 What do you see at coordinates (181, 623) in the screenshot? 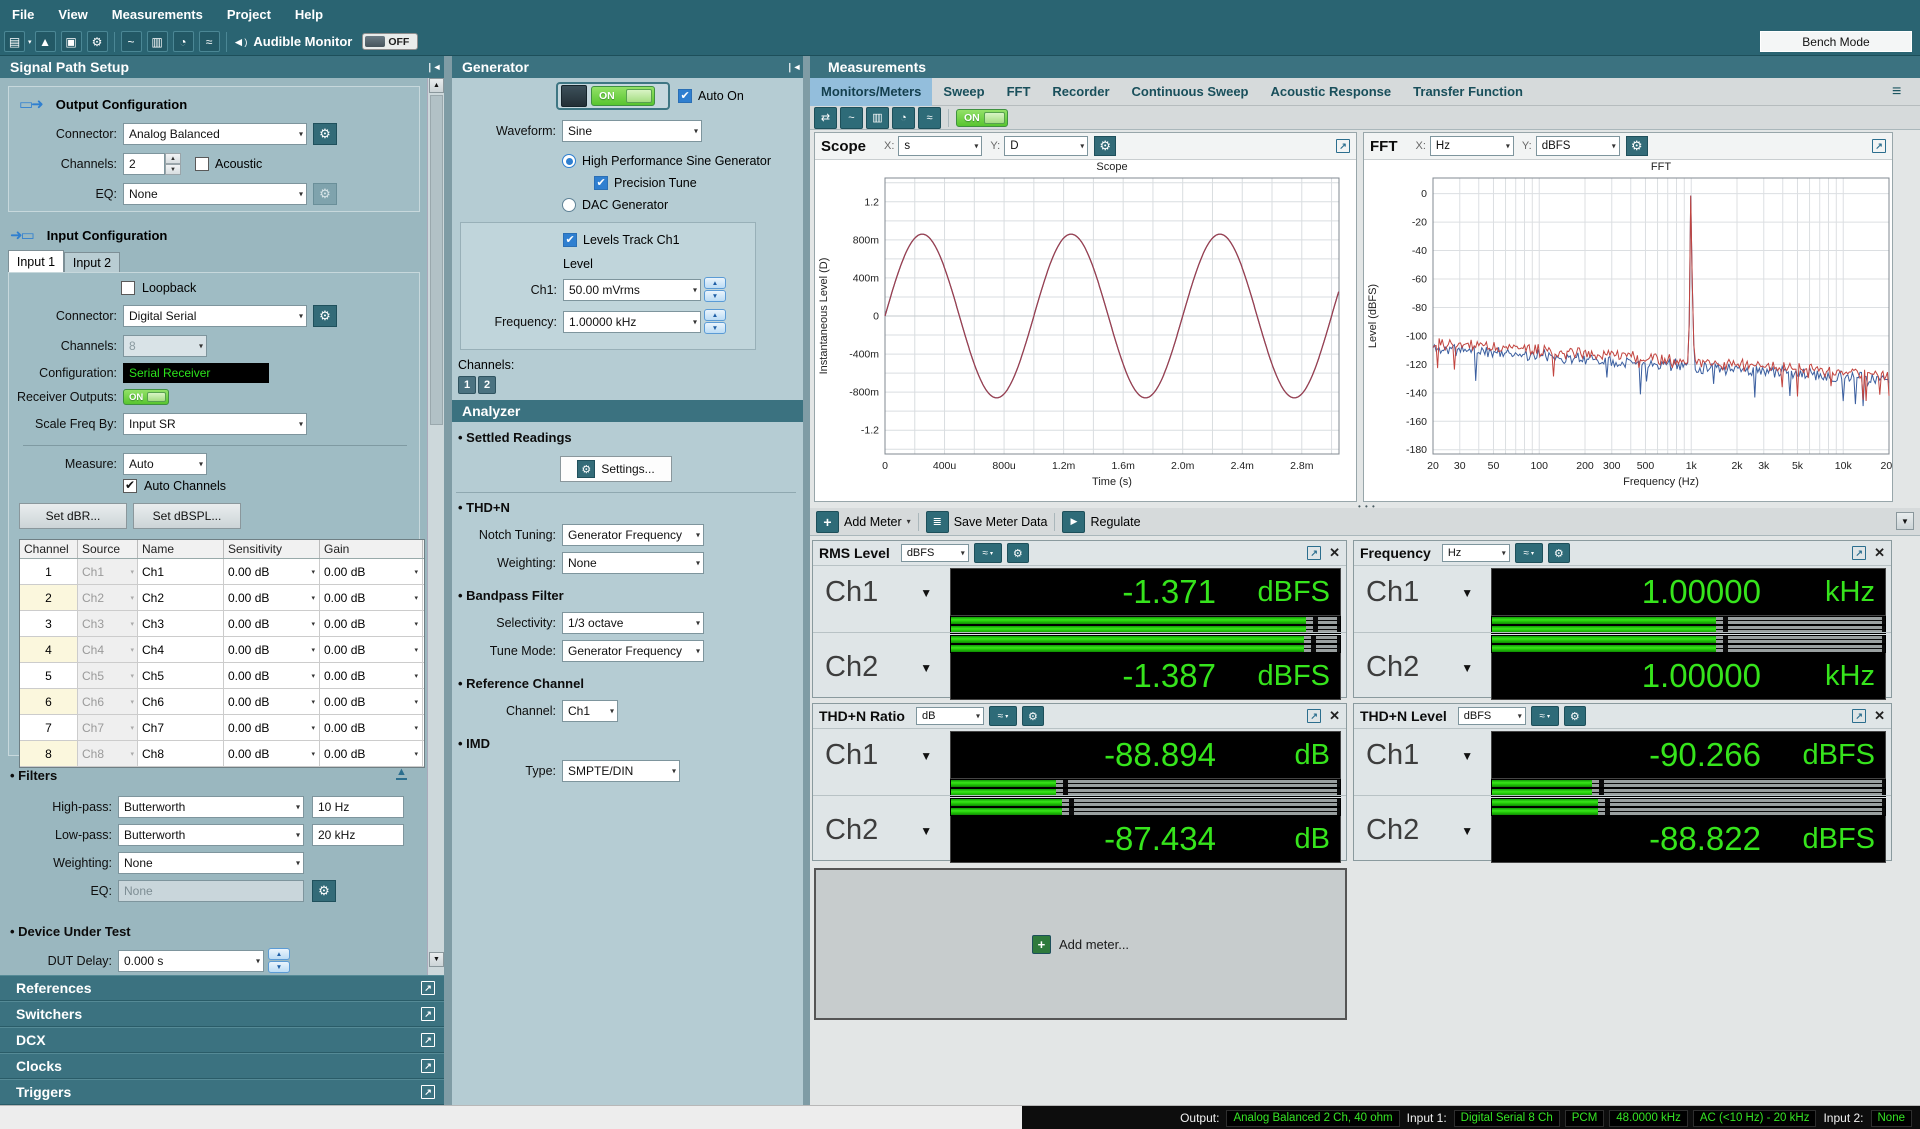
I see `name-input: Ch3` at bounding box center [181, 623].